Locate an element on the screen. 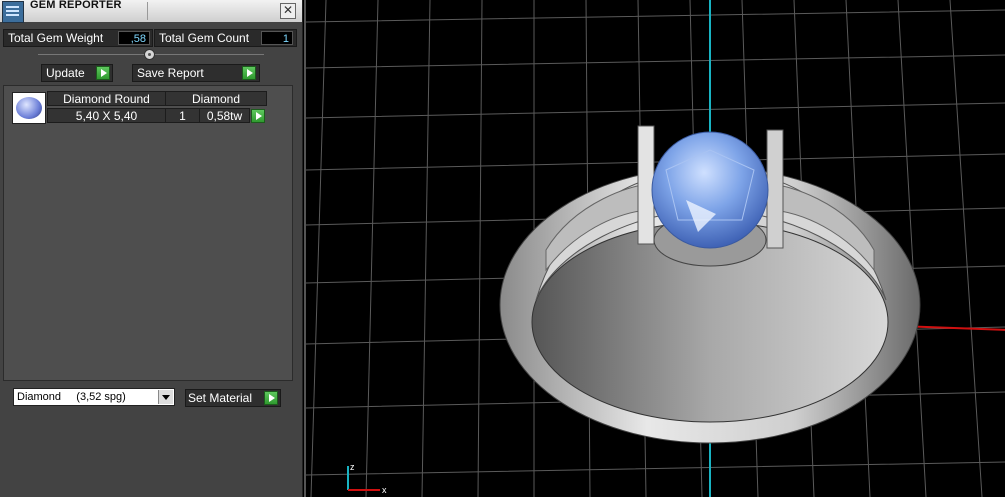 The image size is (1005, 497). set-material-label: Set Material is located at coordinates (220, 398).